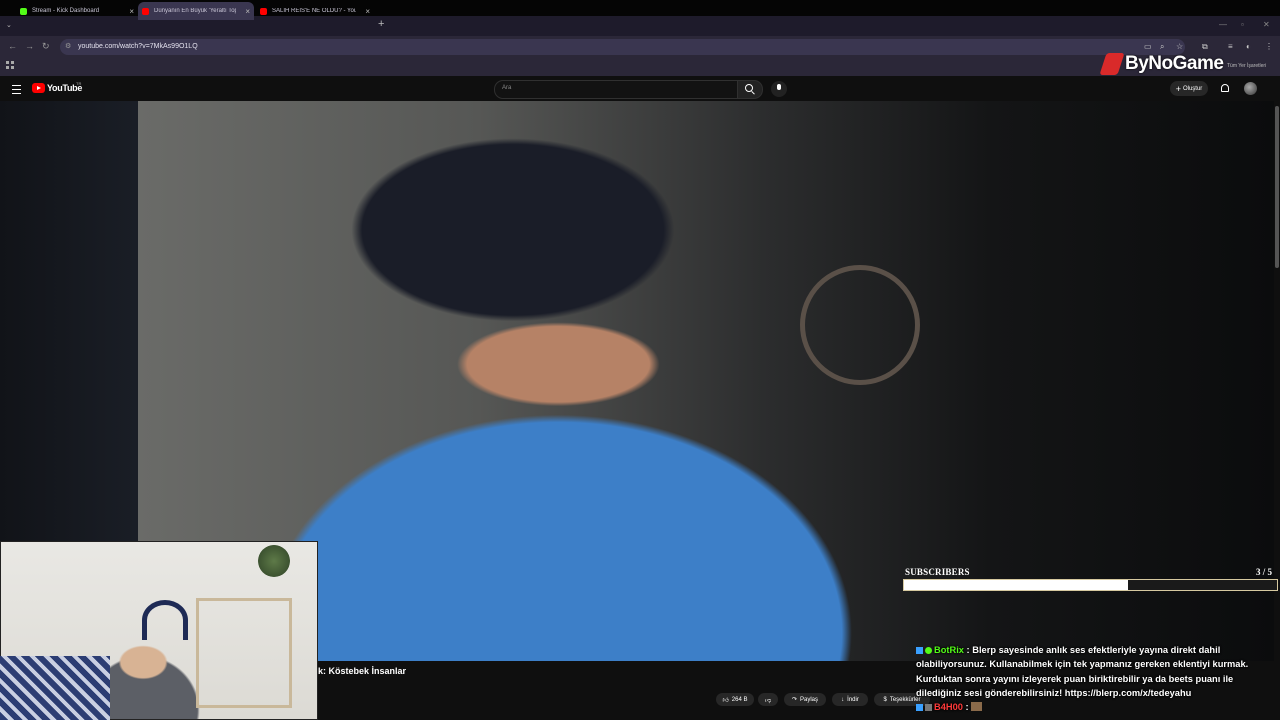 Image resolution: width=1280 pixels, height=720 pixels. What do you see at coordinates (1225, 88) in the screenshot?
I see `notifications-bell-icon` at bounding box center [1225, 88].